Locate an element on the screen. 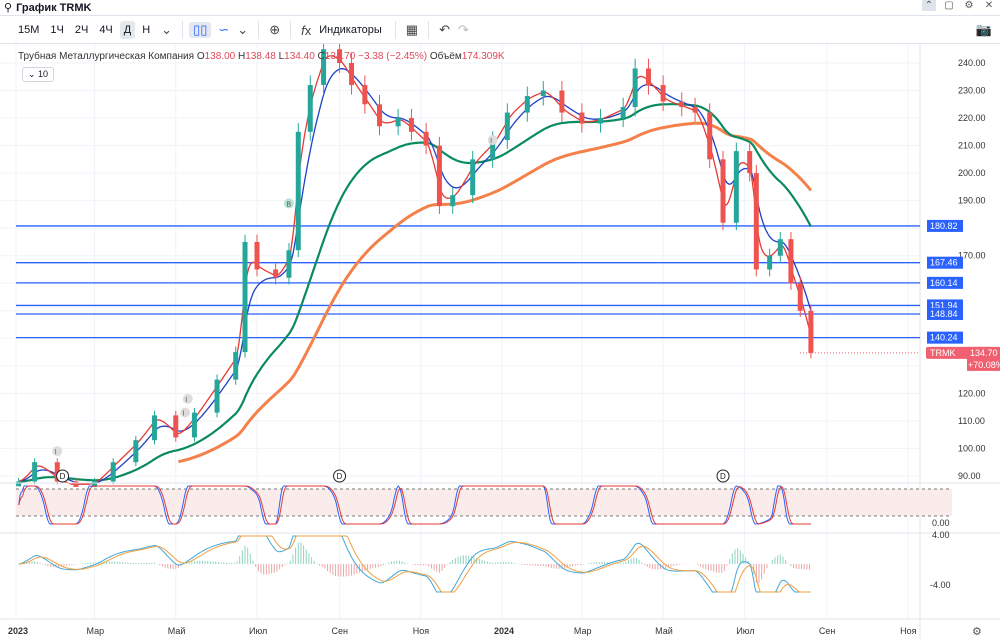  event-marker-label: I is located at coordinates (184, 414).